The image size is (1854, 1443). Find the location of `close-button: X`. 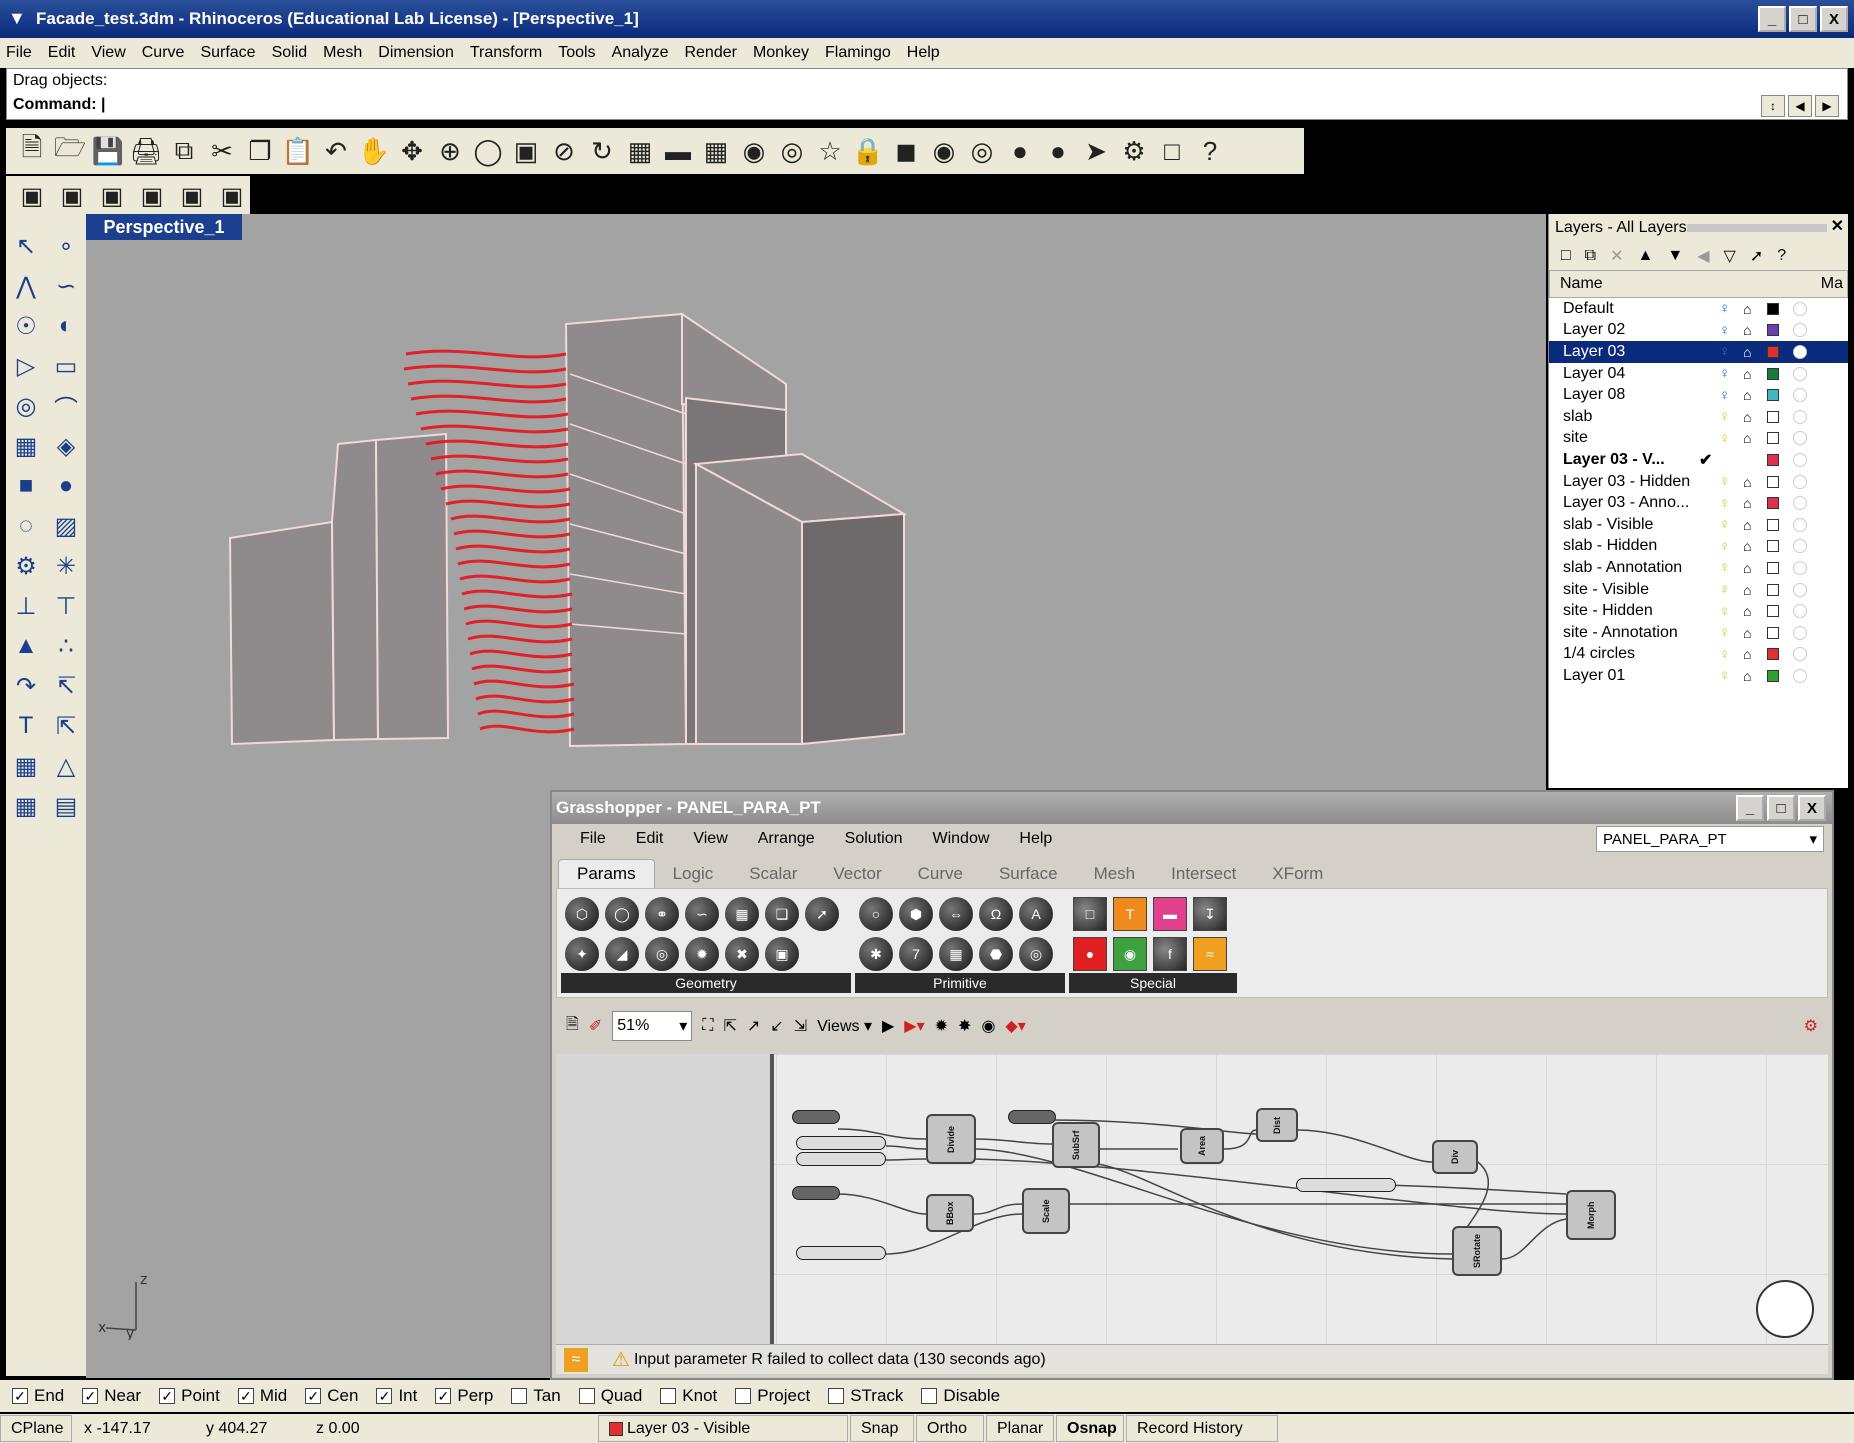

close-button: X is located at coordinates (1834, 19).